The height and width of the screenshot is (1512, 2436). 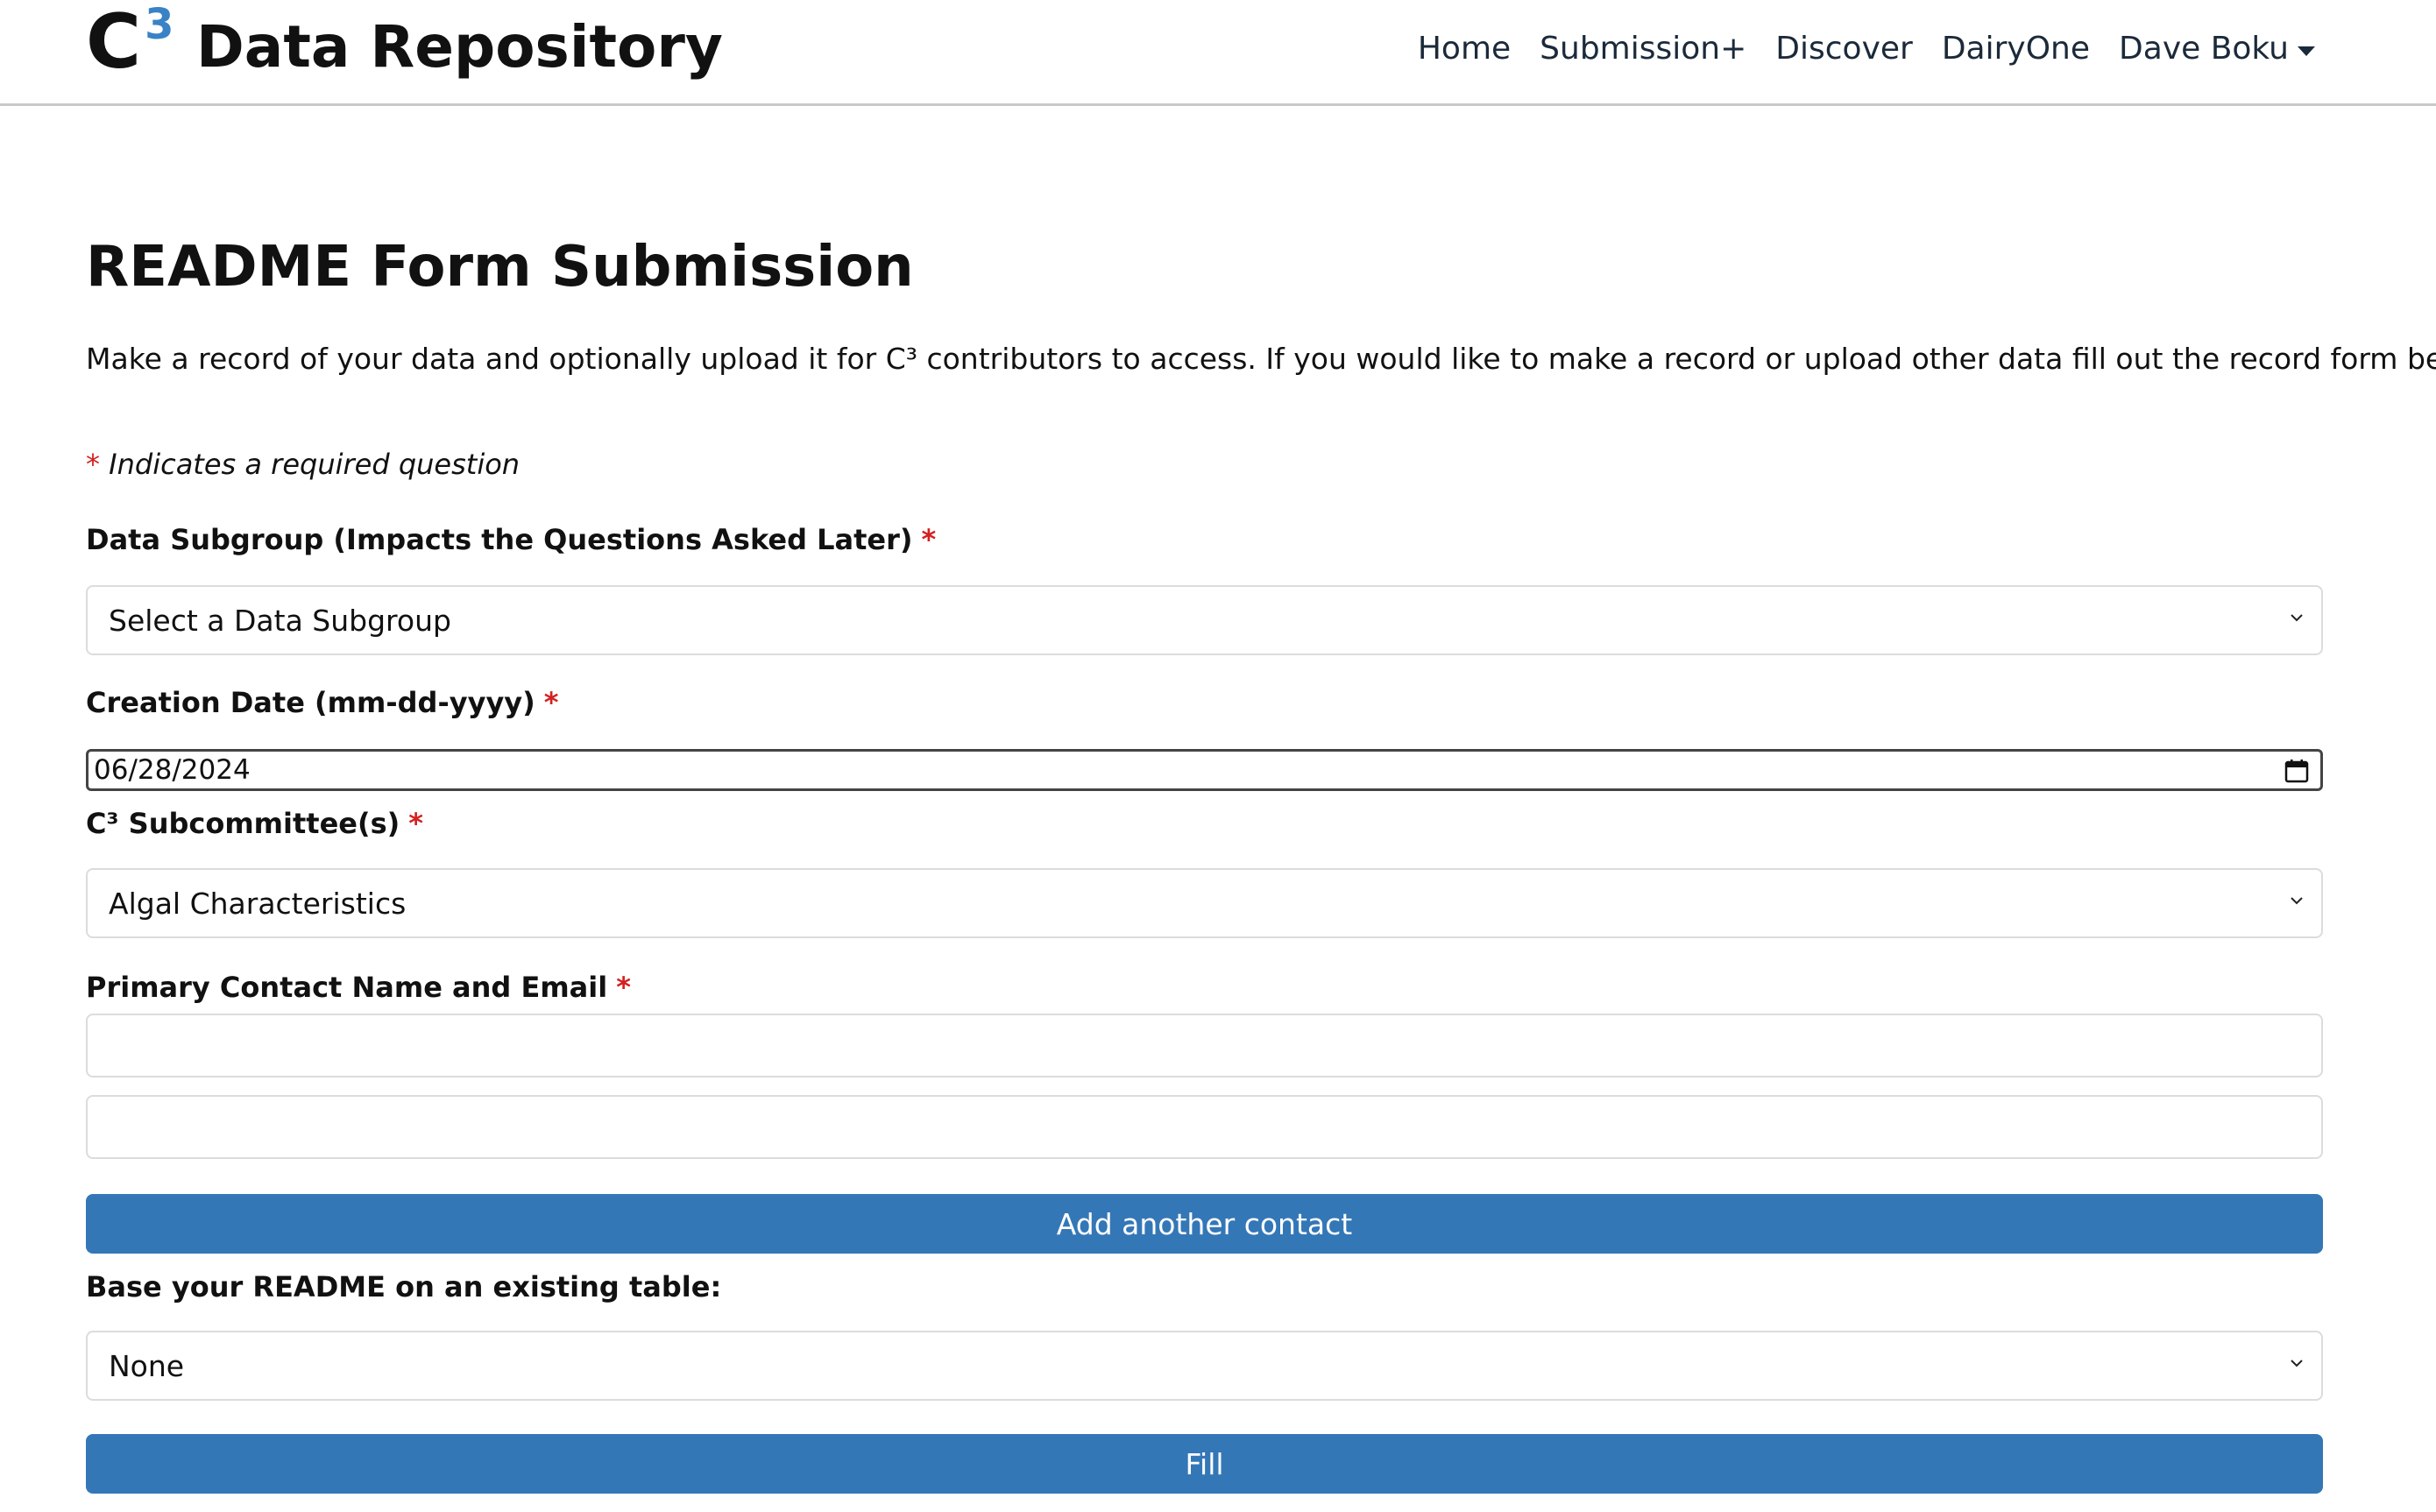 What do you see at coordinates (258, 903) in the screenshot?
I see `subcommittee-selected-value: Algal Characteristics` at bounding box center [258, 903].